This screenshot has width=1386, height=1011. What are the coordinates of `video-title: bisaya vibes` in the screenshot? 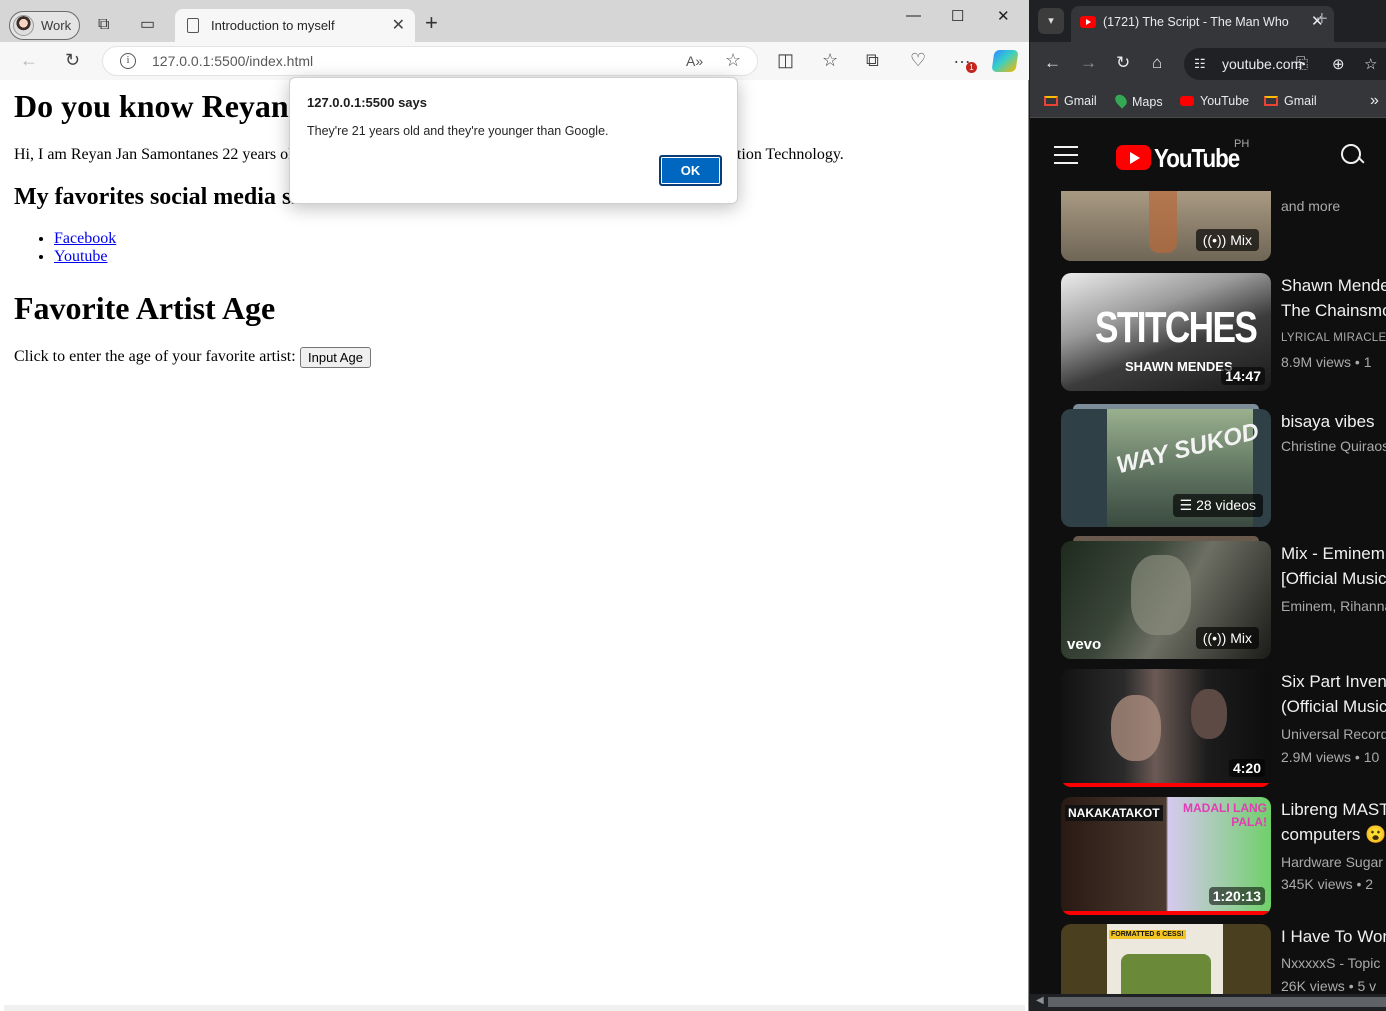 It's located at (1333, 421).